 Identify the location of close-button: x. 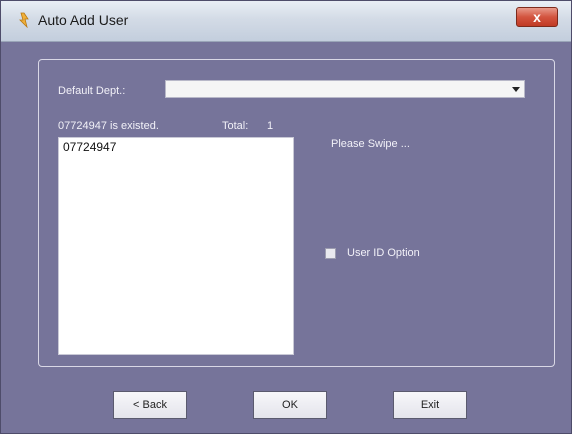
(537, 17).